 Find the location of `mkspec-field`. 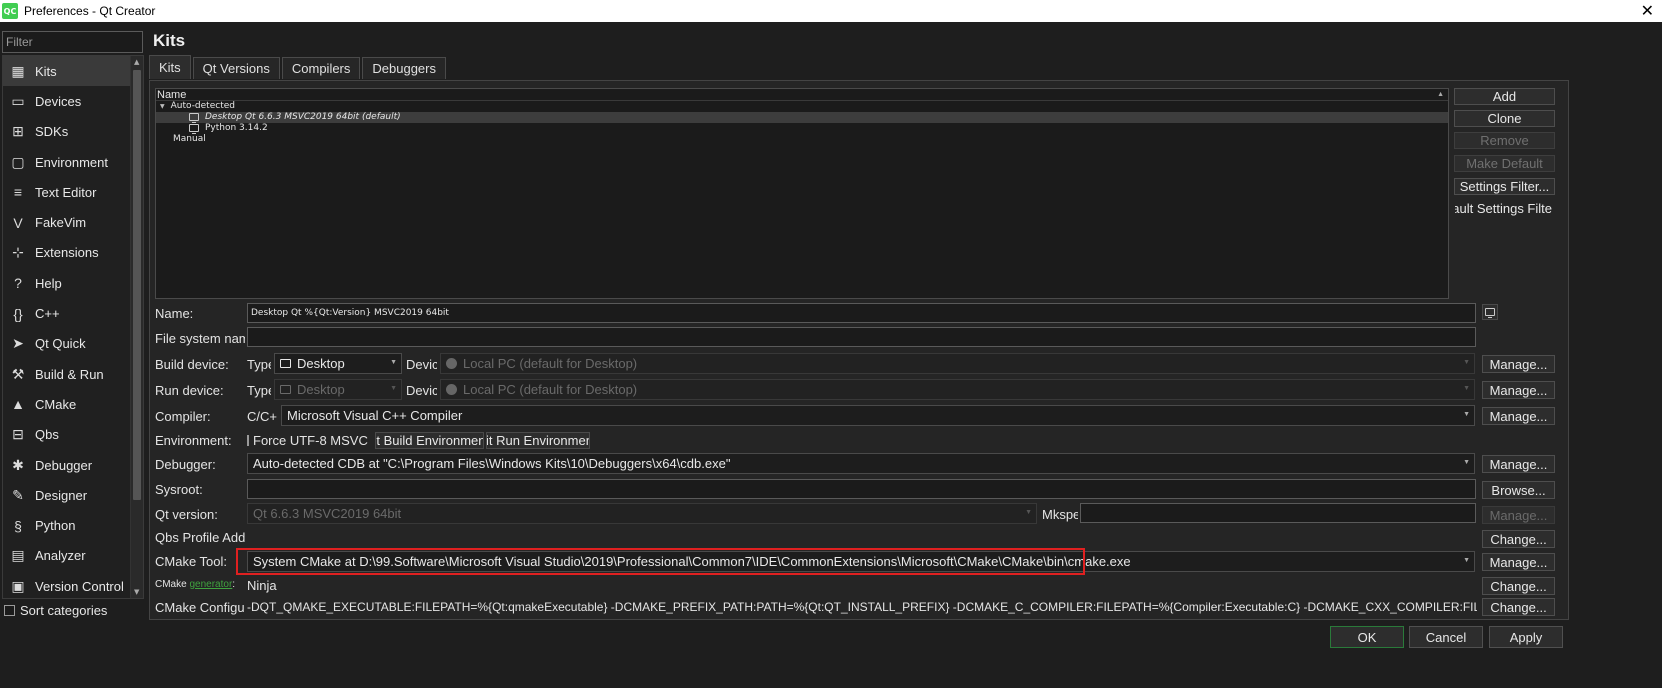

mkspec-field is located at coordinates (1278, 513).